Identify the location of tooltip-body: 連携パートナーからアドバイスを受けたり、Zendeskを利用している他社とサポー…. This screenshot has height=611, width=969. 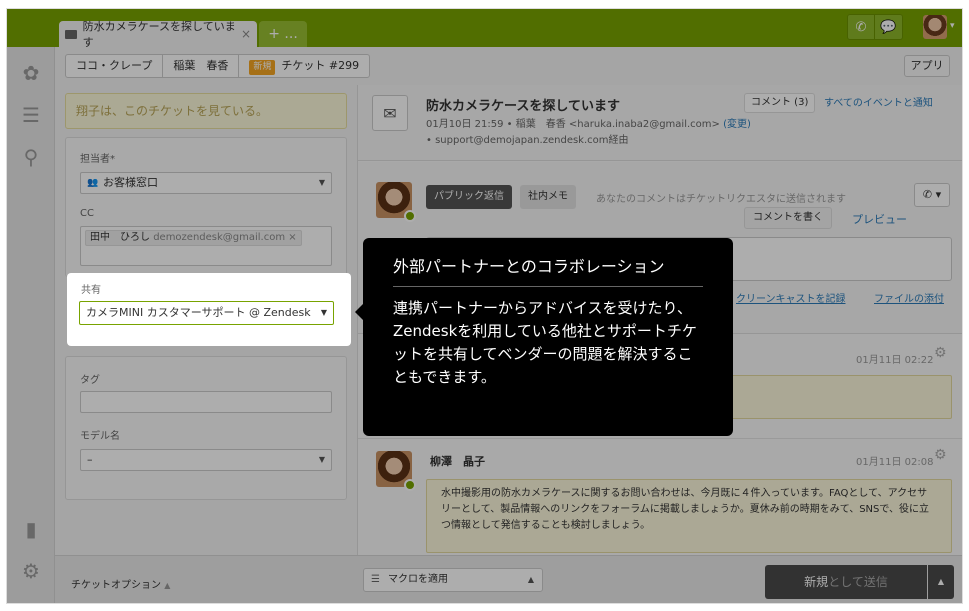
(545, 342).